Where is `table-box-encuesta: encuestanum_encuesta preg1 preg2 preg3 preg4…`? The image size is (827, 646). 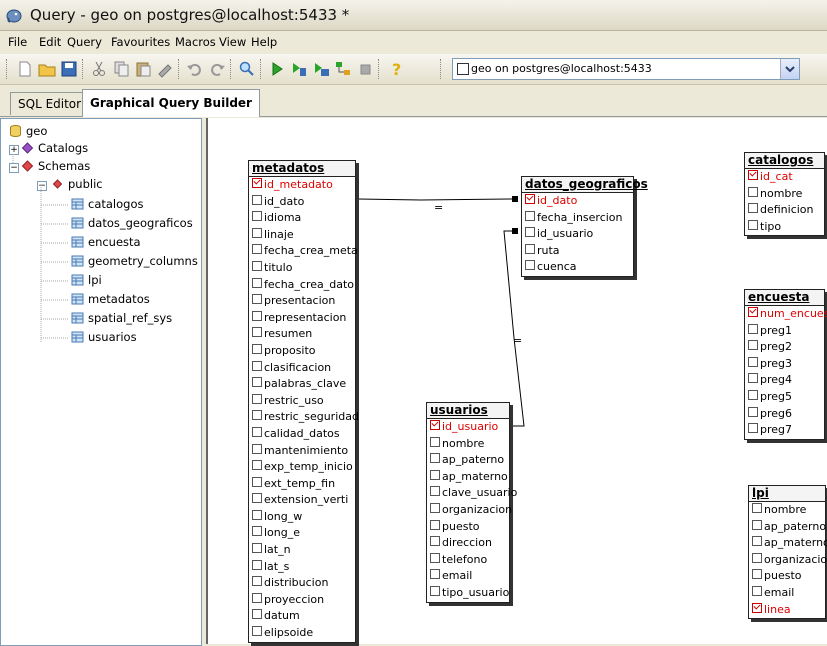 table-box-encuesta: encuestanum_encuesta preg1 preg2 preg3 preg4… is located at coordinates (785, 364).